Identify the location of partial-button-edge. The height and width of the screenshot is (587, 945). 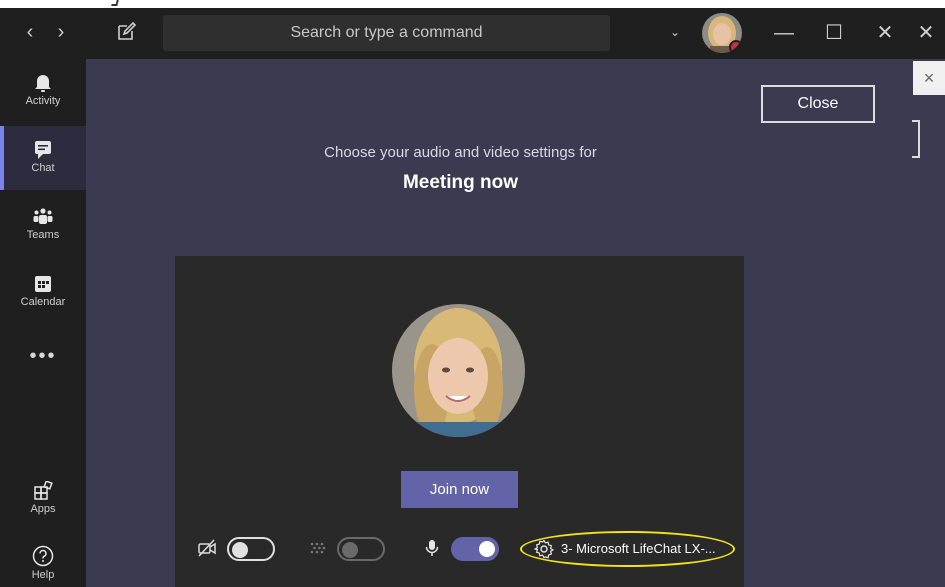
(916, 139).